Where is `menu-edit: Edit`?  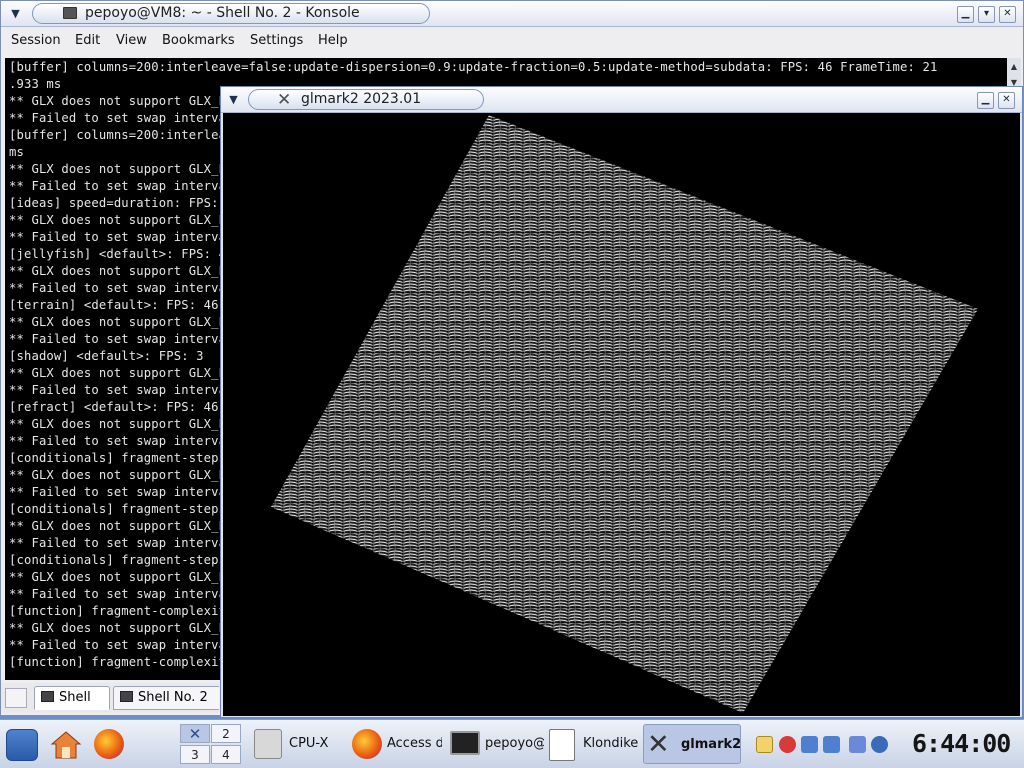 menu-edit: Edit is located at coordinates (87, 40).